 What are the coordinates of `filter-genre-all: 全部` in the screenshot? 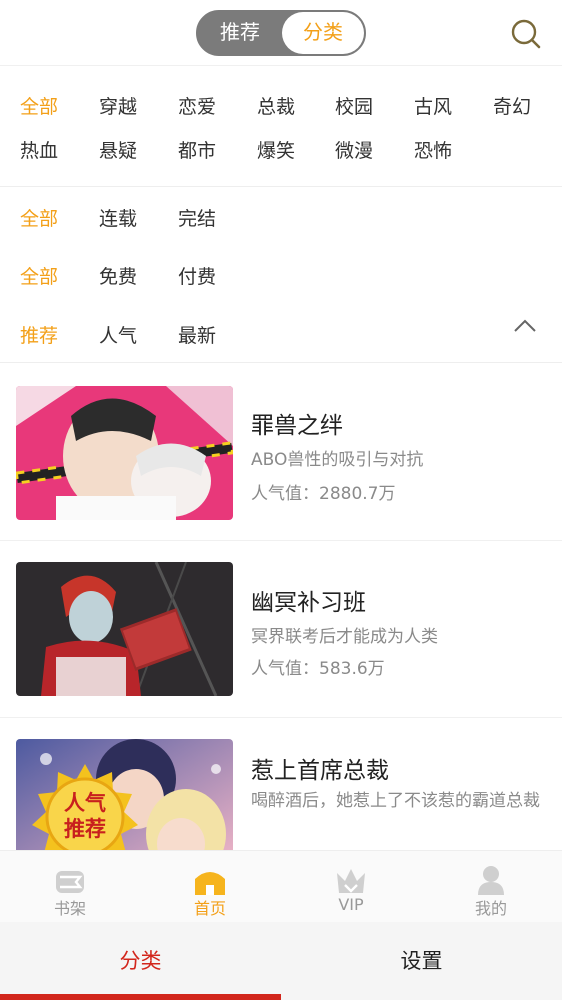 It's located at (39, 105).